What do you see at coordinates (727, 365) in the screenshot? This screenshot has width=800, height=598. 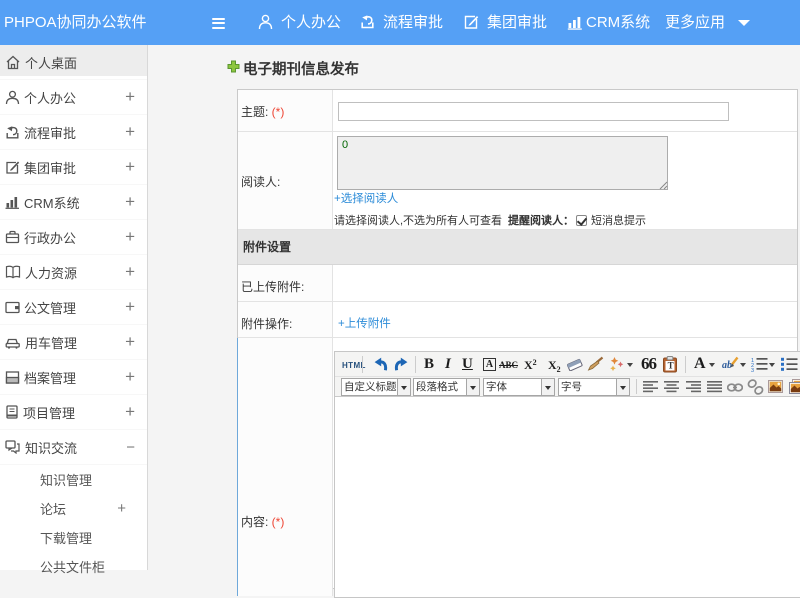 I see `svg-text: ab` at bounding box center [727, 365].